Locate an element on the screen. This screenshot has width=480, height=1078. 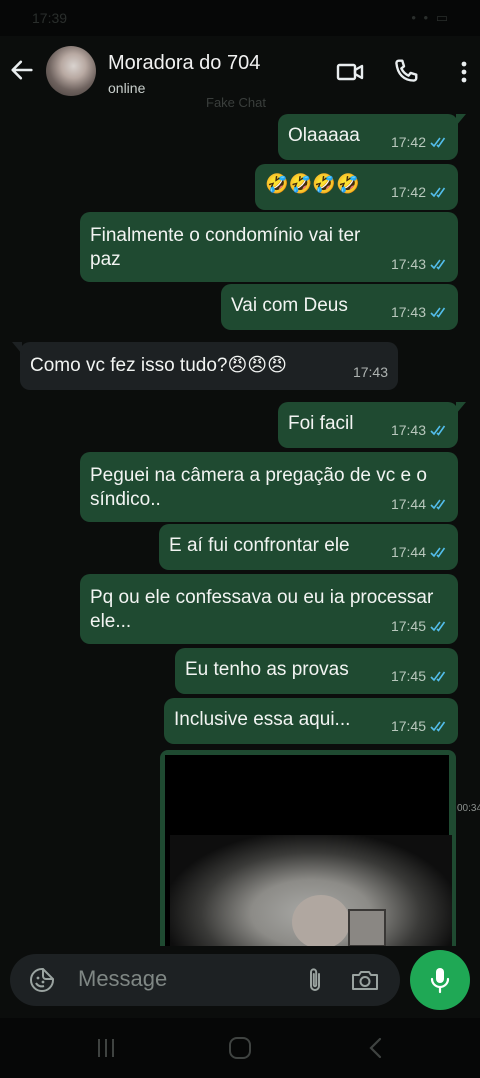
video-message is located at coordinates (308, 848).